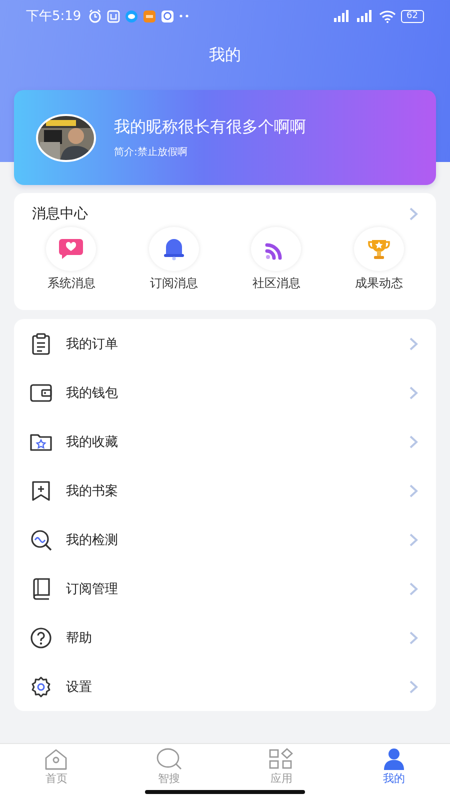  Describe the element at coordinates (387, 16) in the screenshot. I see `wifi-icon` at that location.